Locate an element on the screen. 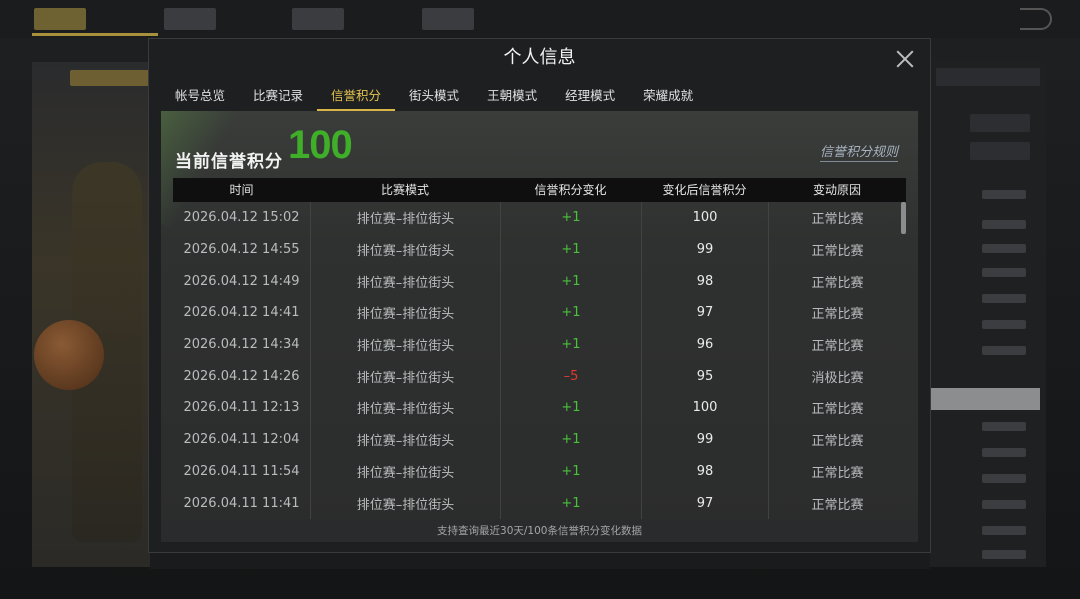 Image resolution: width=1080 pixels, height=599 pixels. table-row: 2026.04.11 12:13 排位赛–排位街头 +1 100 正常比赛 is located at coordinates (539, 408).